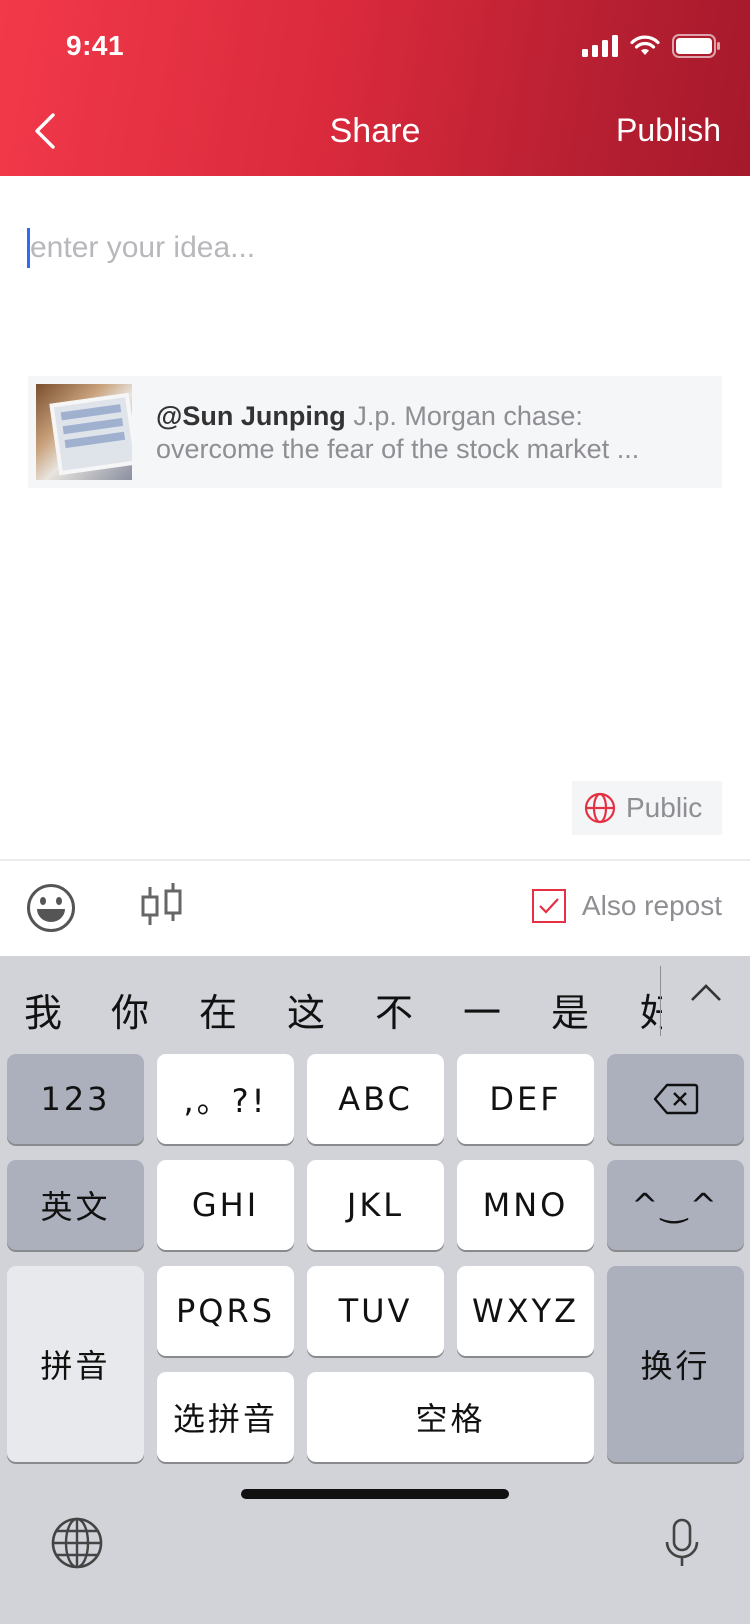  Describe the element at coordinates (90, 434) in the screenshot. I see `thumbnail-tablet-graphic` at that location.